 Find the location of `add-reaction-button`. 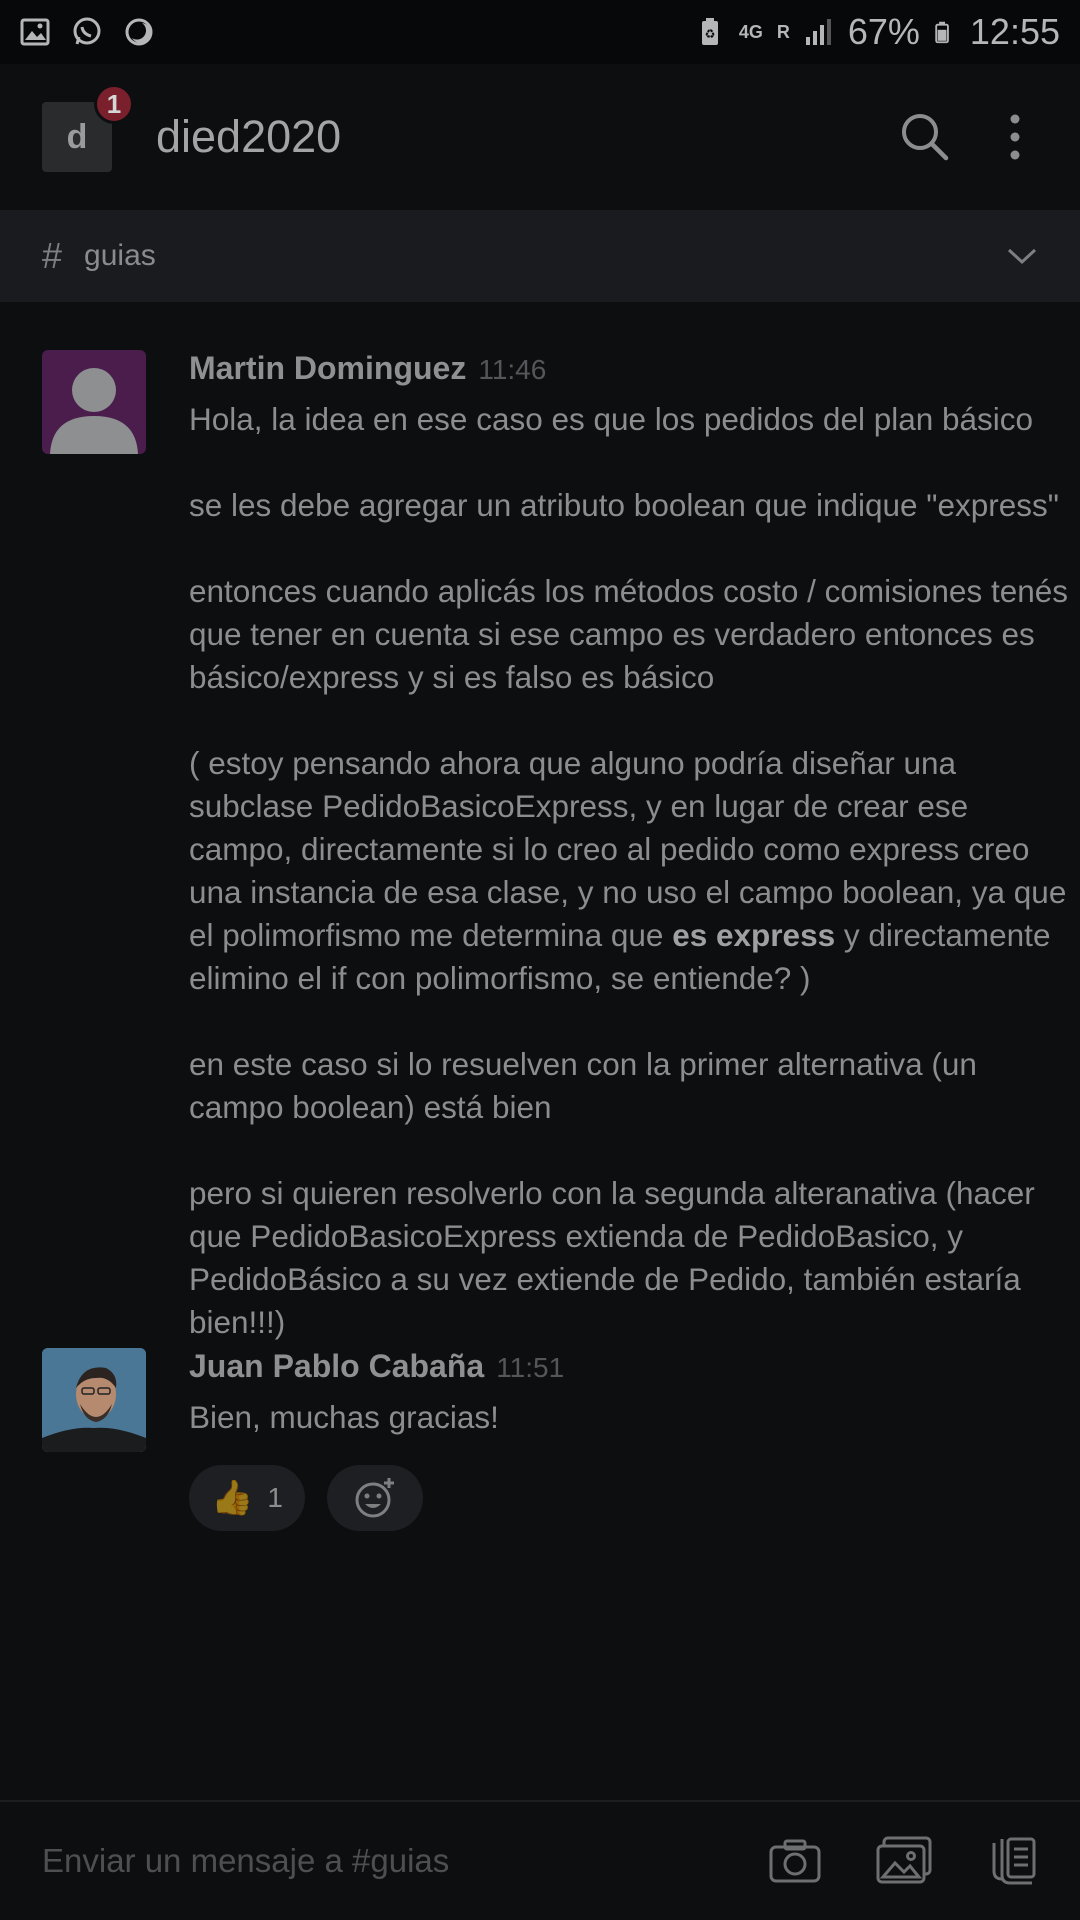

add-reaction-button is located at coordinates (374, 1498).